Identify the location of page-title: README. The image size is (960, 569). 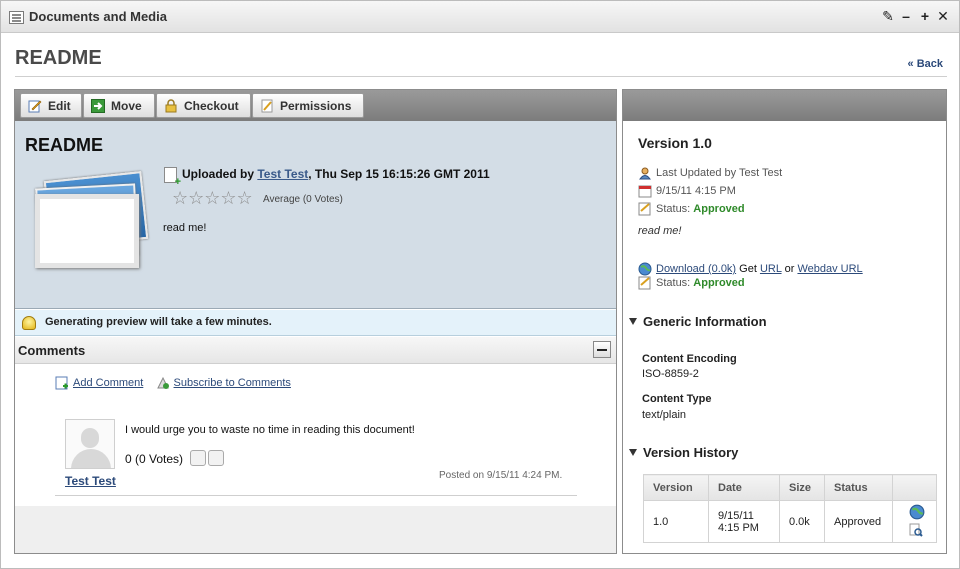
(58, 58).